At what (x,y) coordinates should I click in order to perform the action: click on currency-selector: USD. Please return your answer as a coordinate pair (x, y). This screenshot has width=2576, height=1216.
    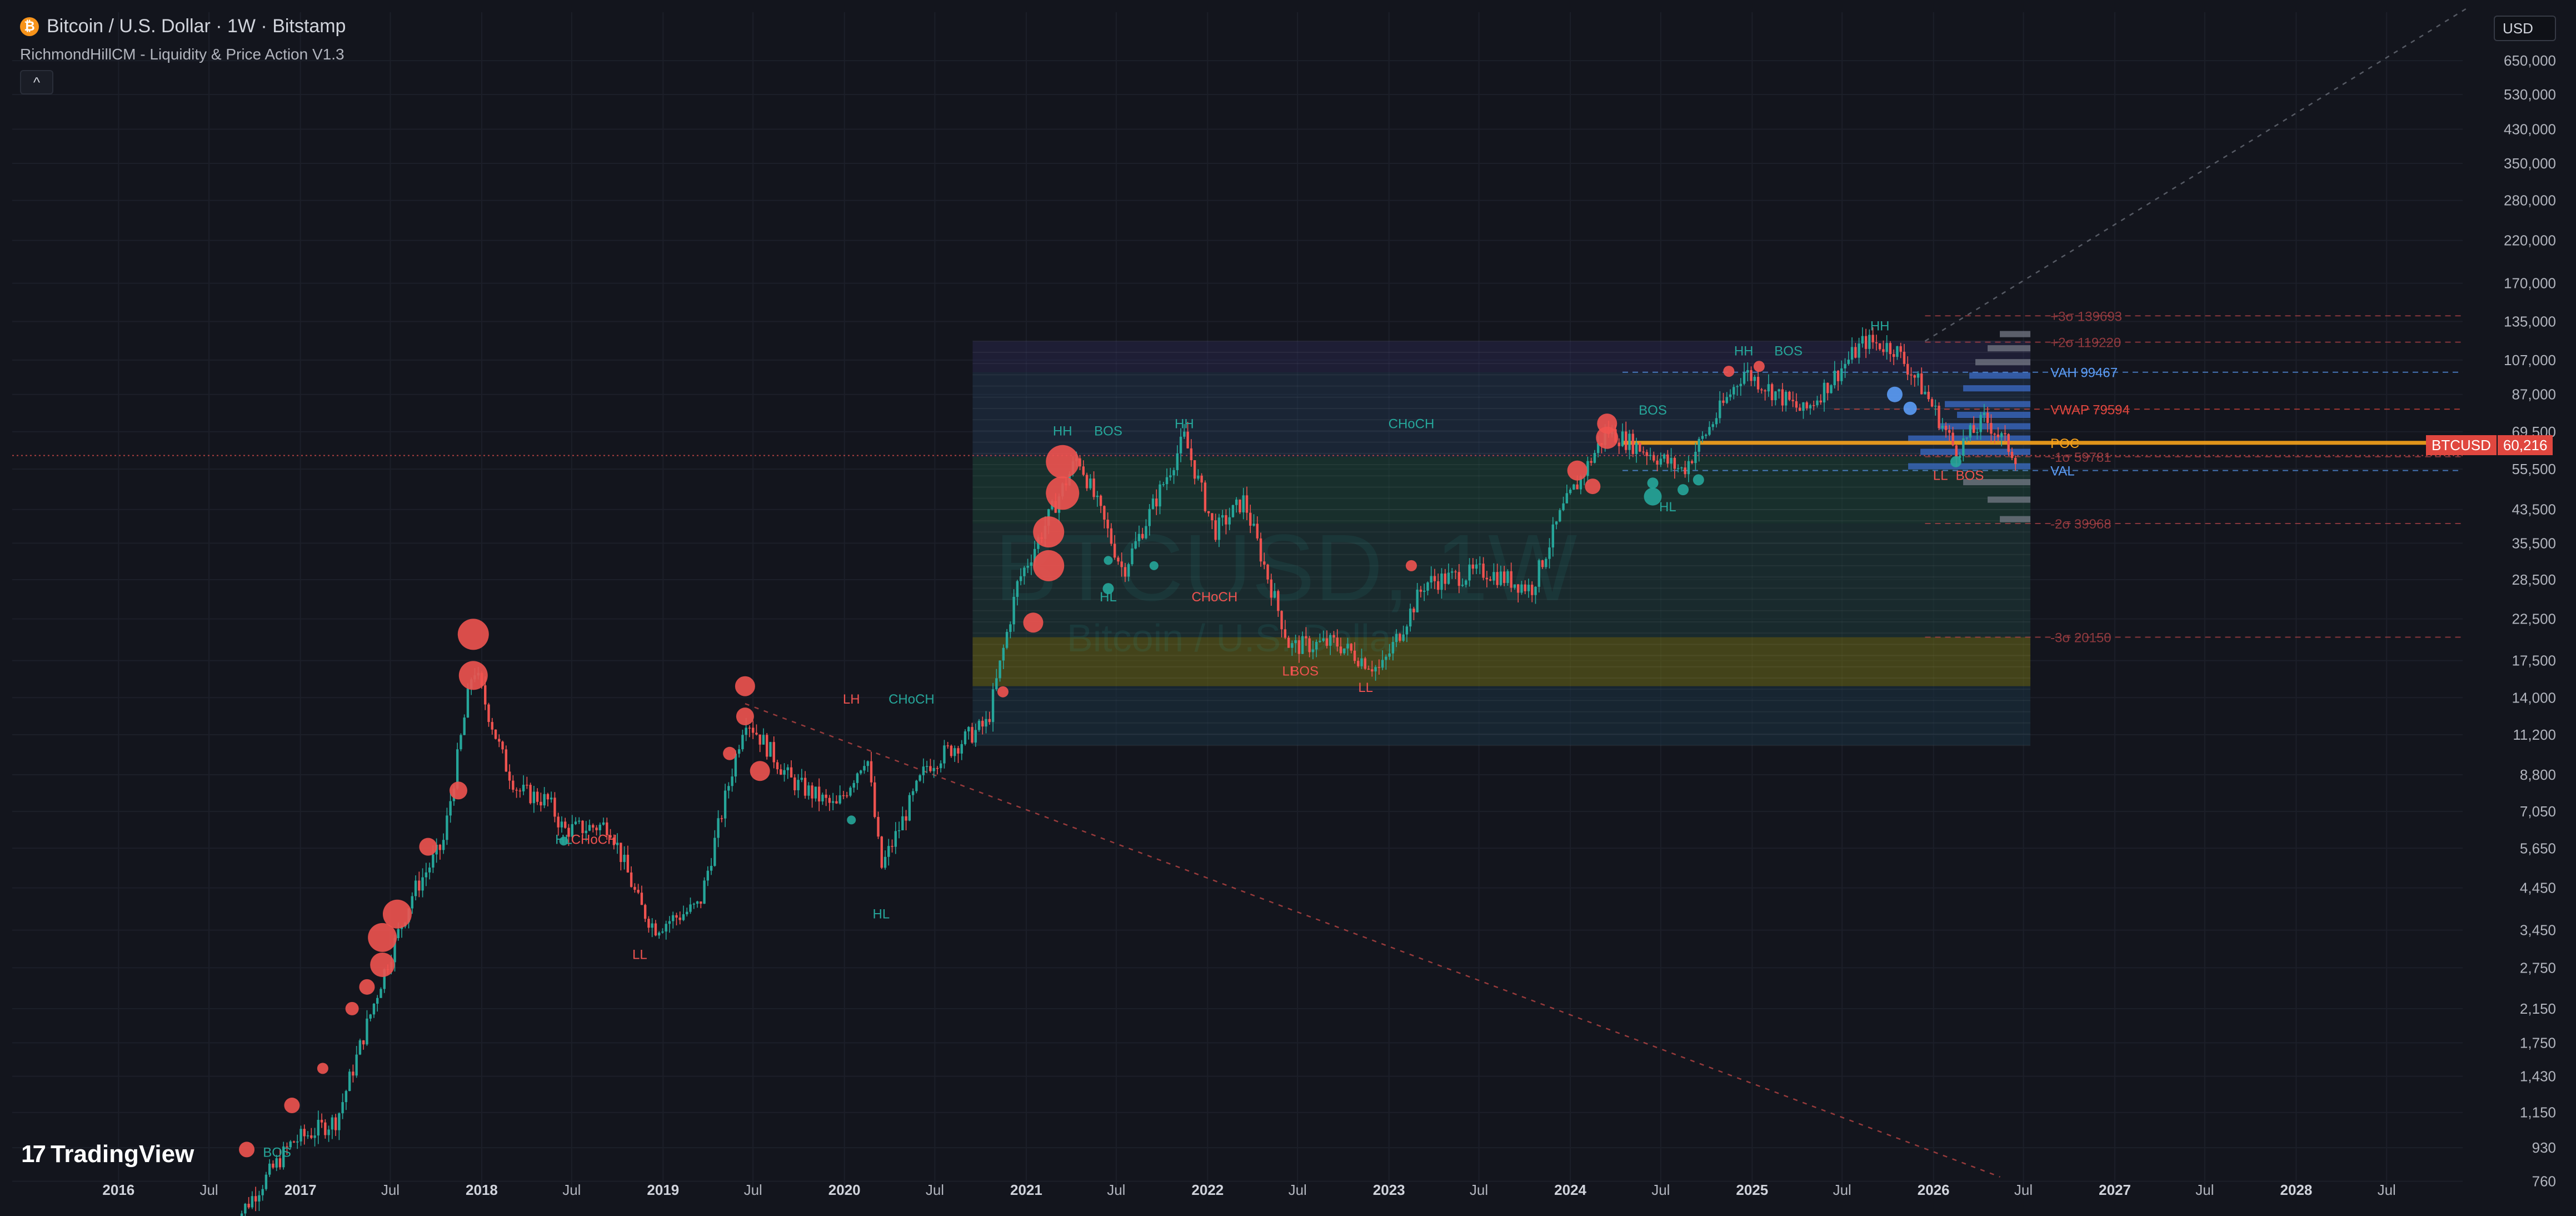
    Looking at the image, I should click on (2525, 28).